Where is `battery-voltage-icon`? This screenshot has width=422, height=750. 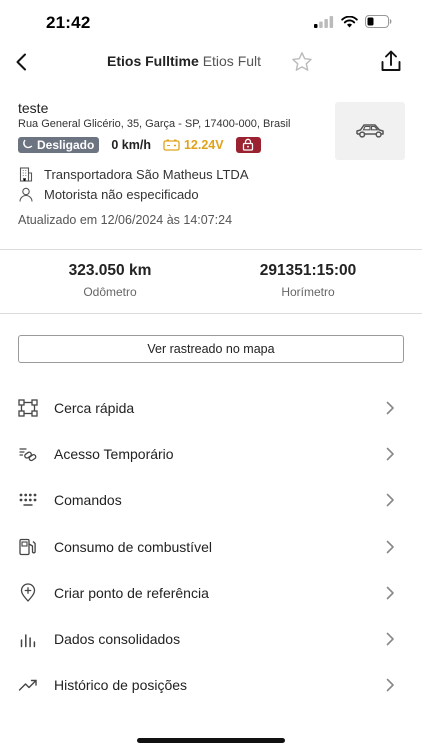
battery-voltage-icon is located at coordinates (171, 145).